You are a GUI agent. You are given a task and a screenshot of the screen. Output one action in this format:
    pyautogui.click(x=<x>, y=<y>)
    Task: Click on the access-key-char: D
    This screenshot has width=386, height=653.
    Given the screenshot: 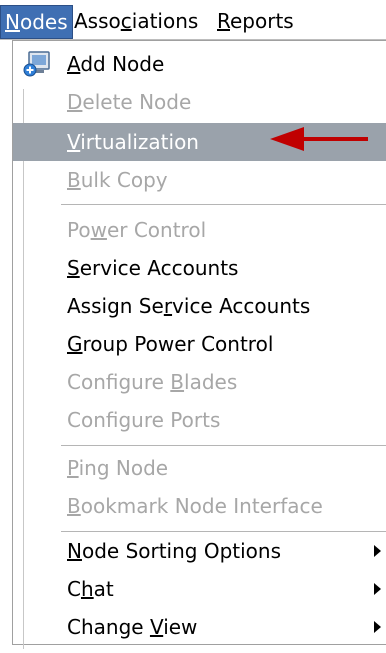 What is the action you would take?
    pyautogui.click(x=75, y=102)
    